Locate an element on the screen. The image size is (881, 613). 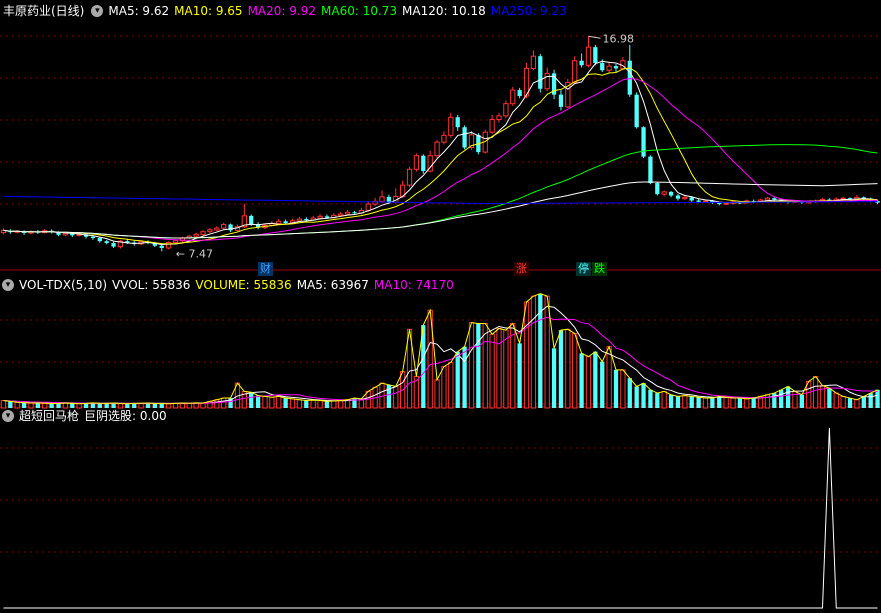
high-price-label: 16.98 is located at coordinates (618, 38).